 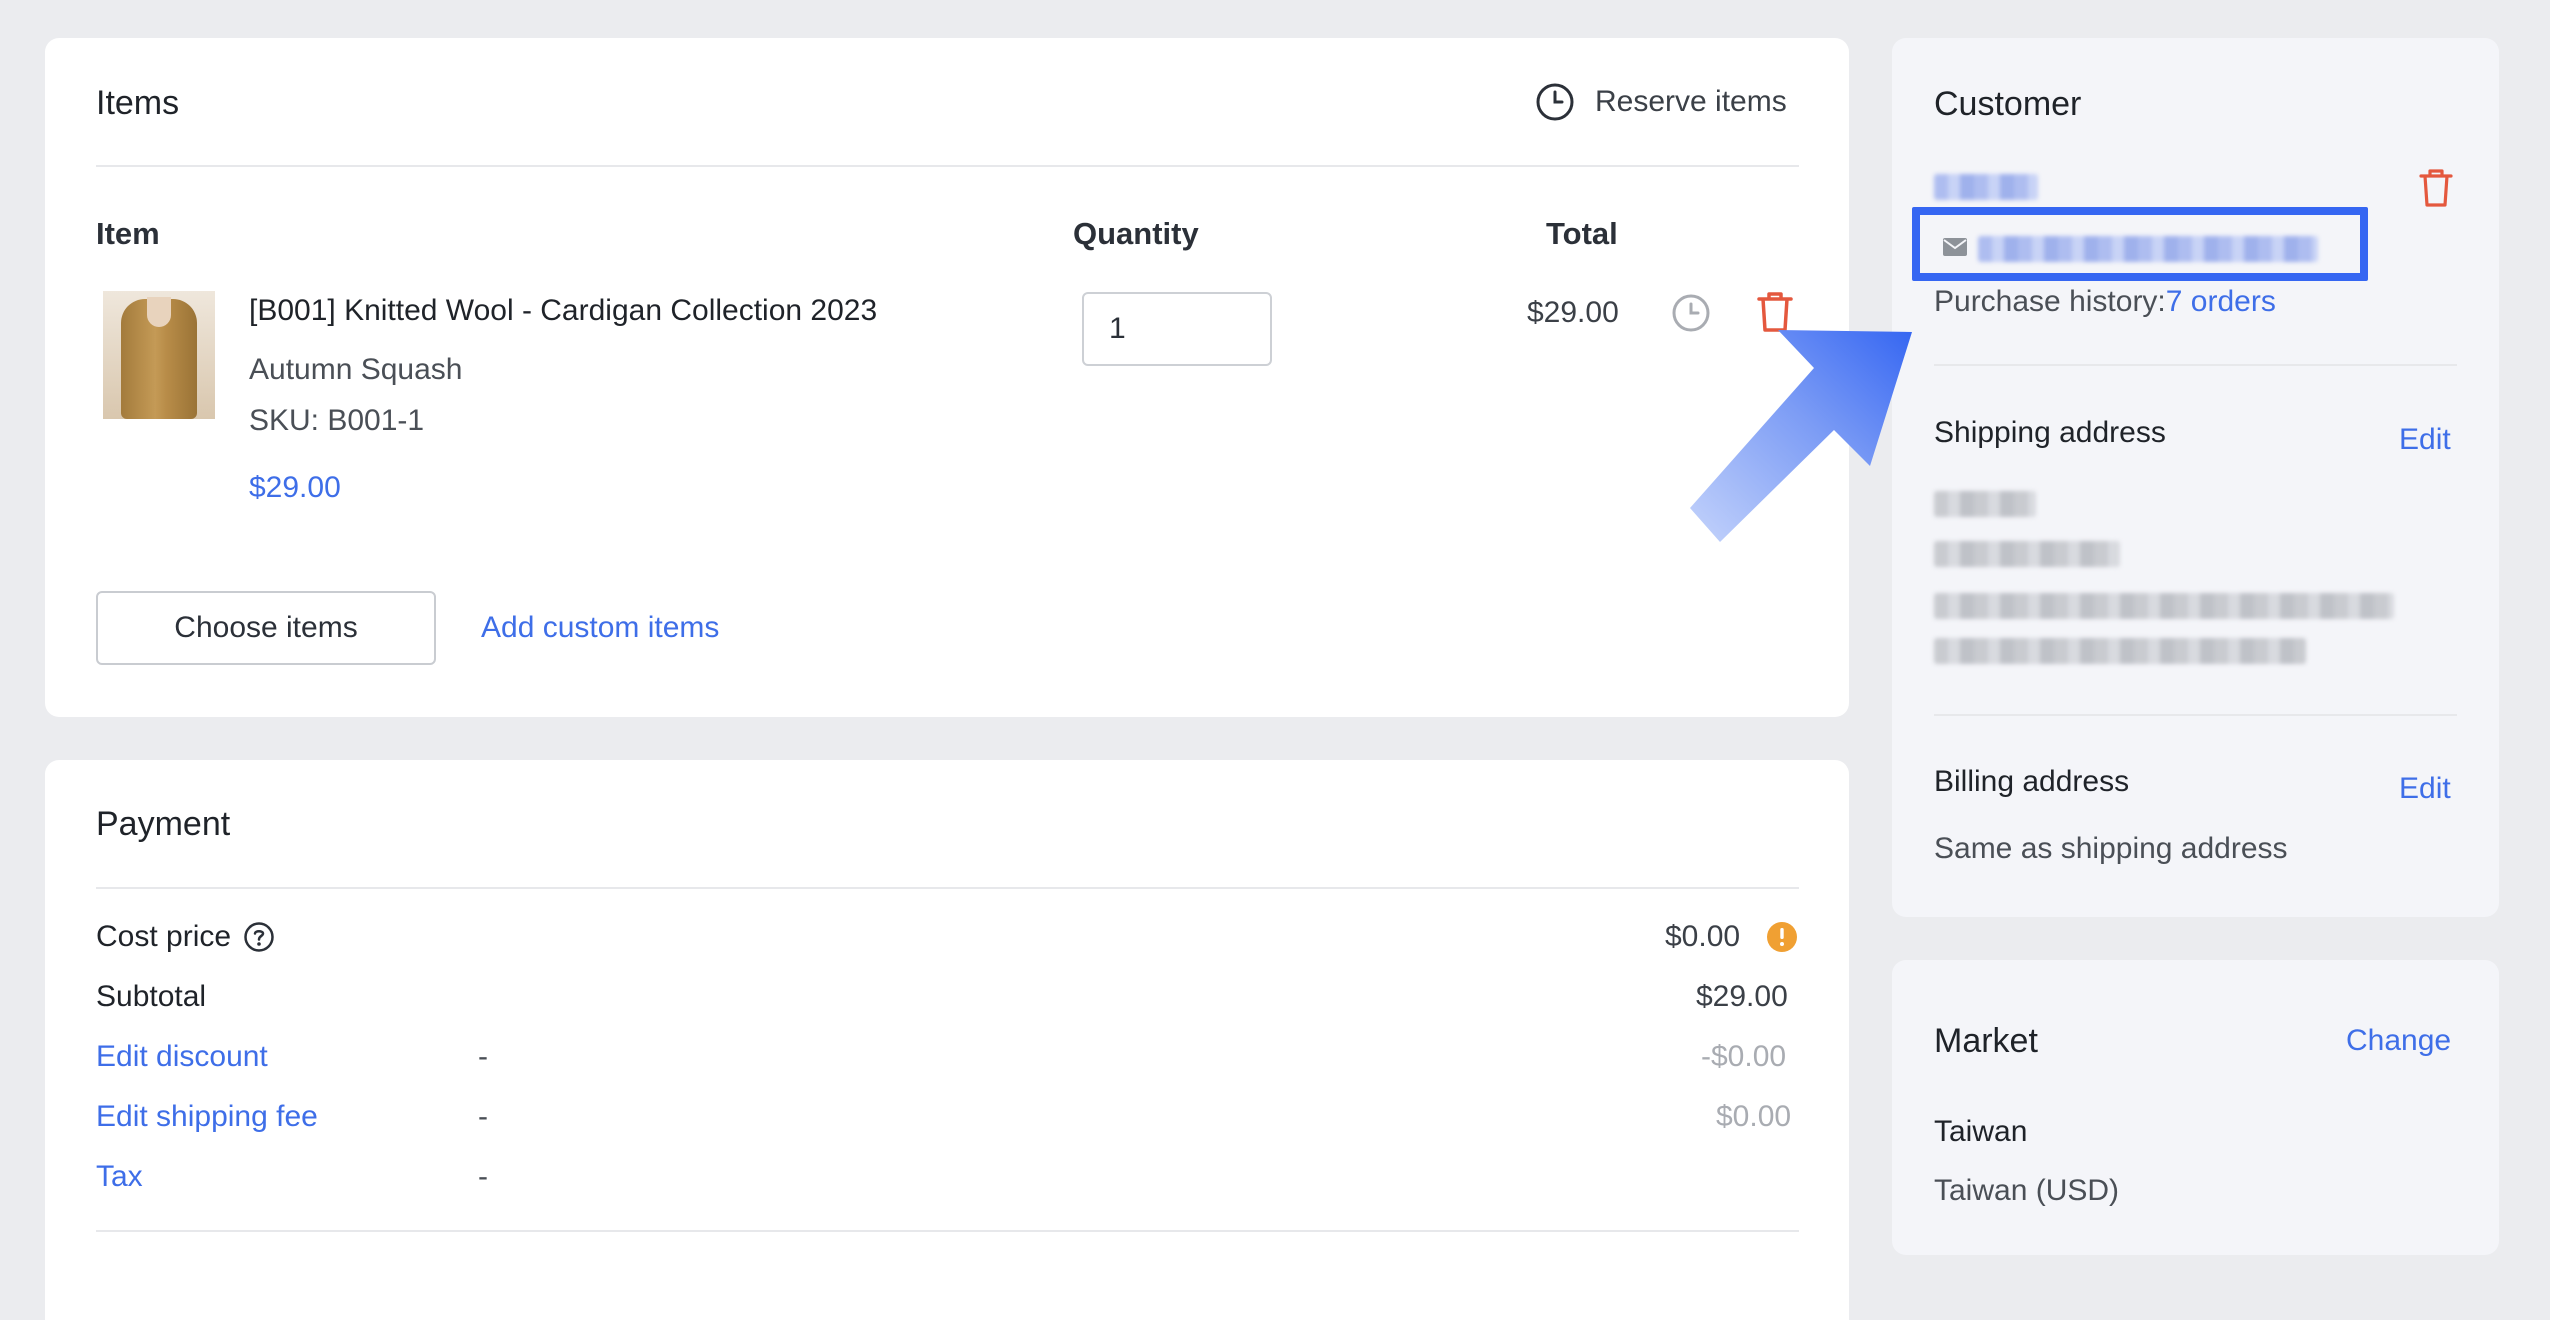 I want to click on product-thumbnail, so click(x=159, y=355).